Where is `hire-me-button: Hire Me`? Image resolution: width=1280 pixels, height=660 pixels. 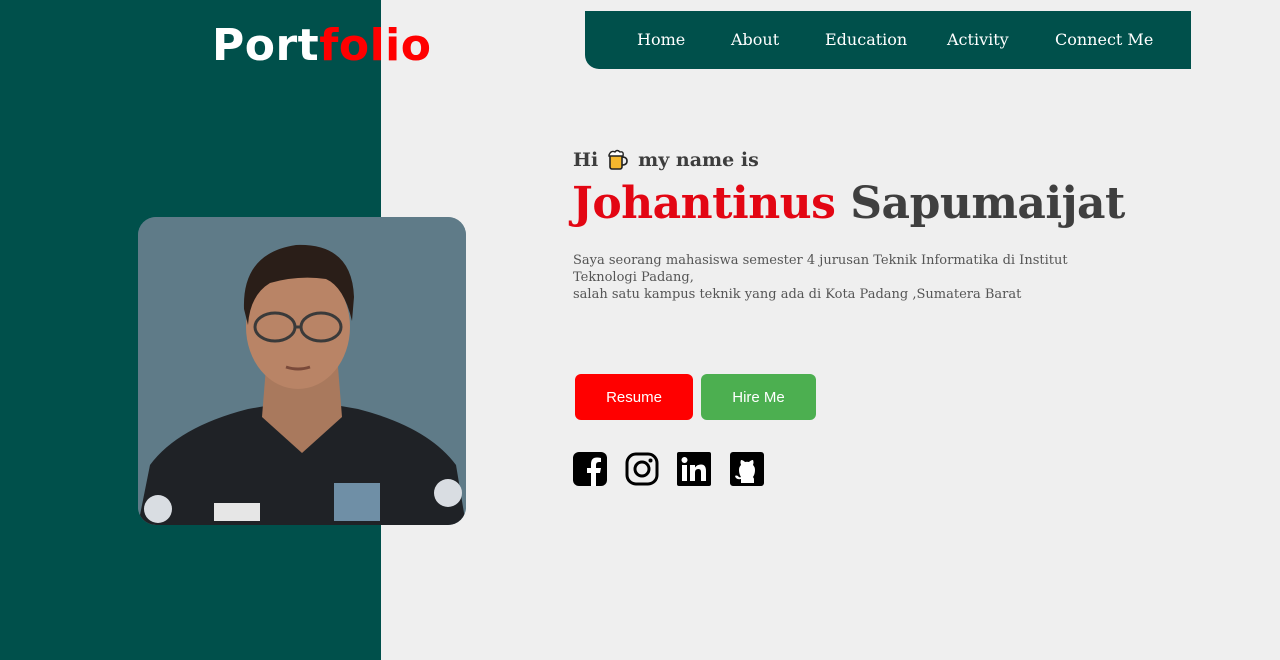
hire-me-button: Hire Me is located at coordinates (758, 397).